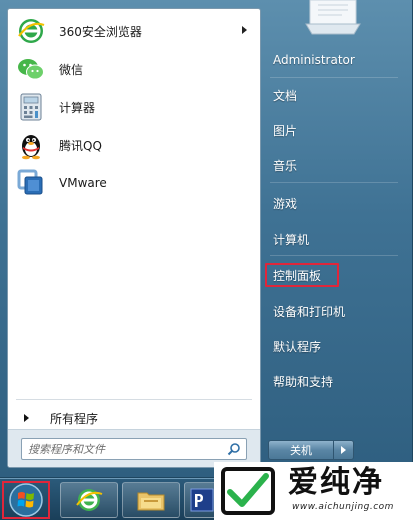  What do you see at coordinates (303, 381) in the screenshot?
I see `right-item-label: 帮助和支持` at bounding box center [303, 381].